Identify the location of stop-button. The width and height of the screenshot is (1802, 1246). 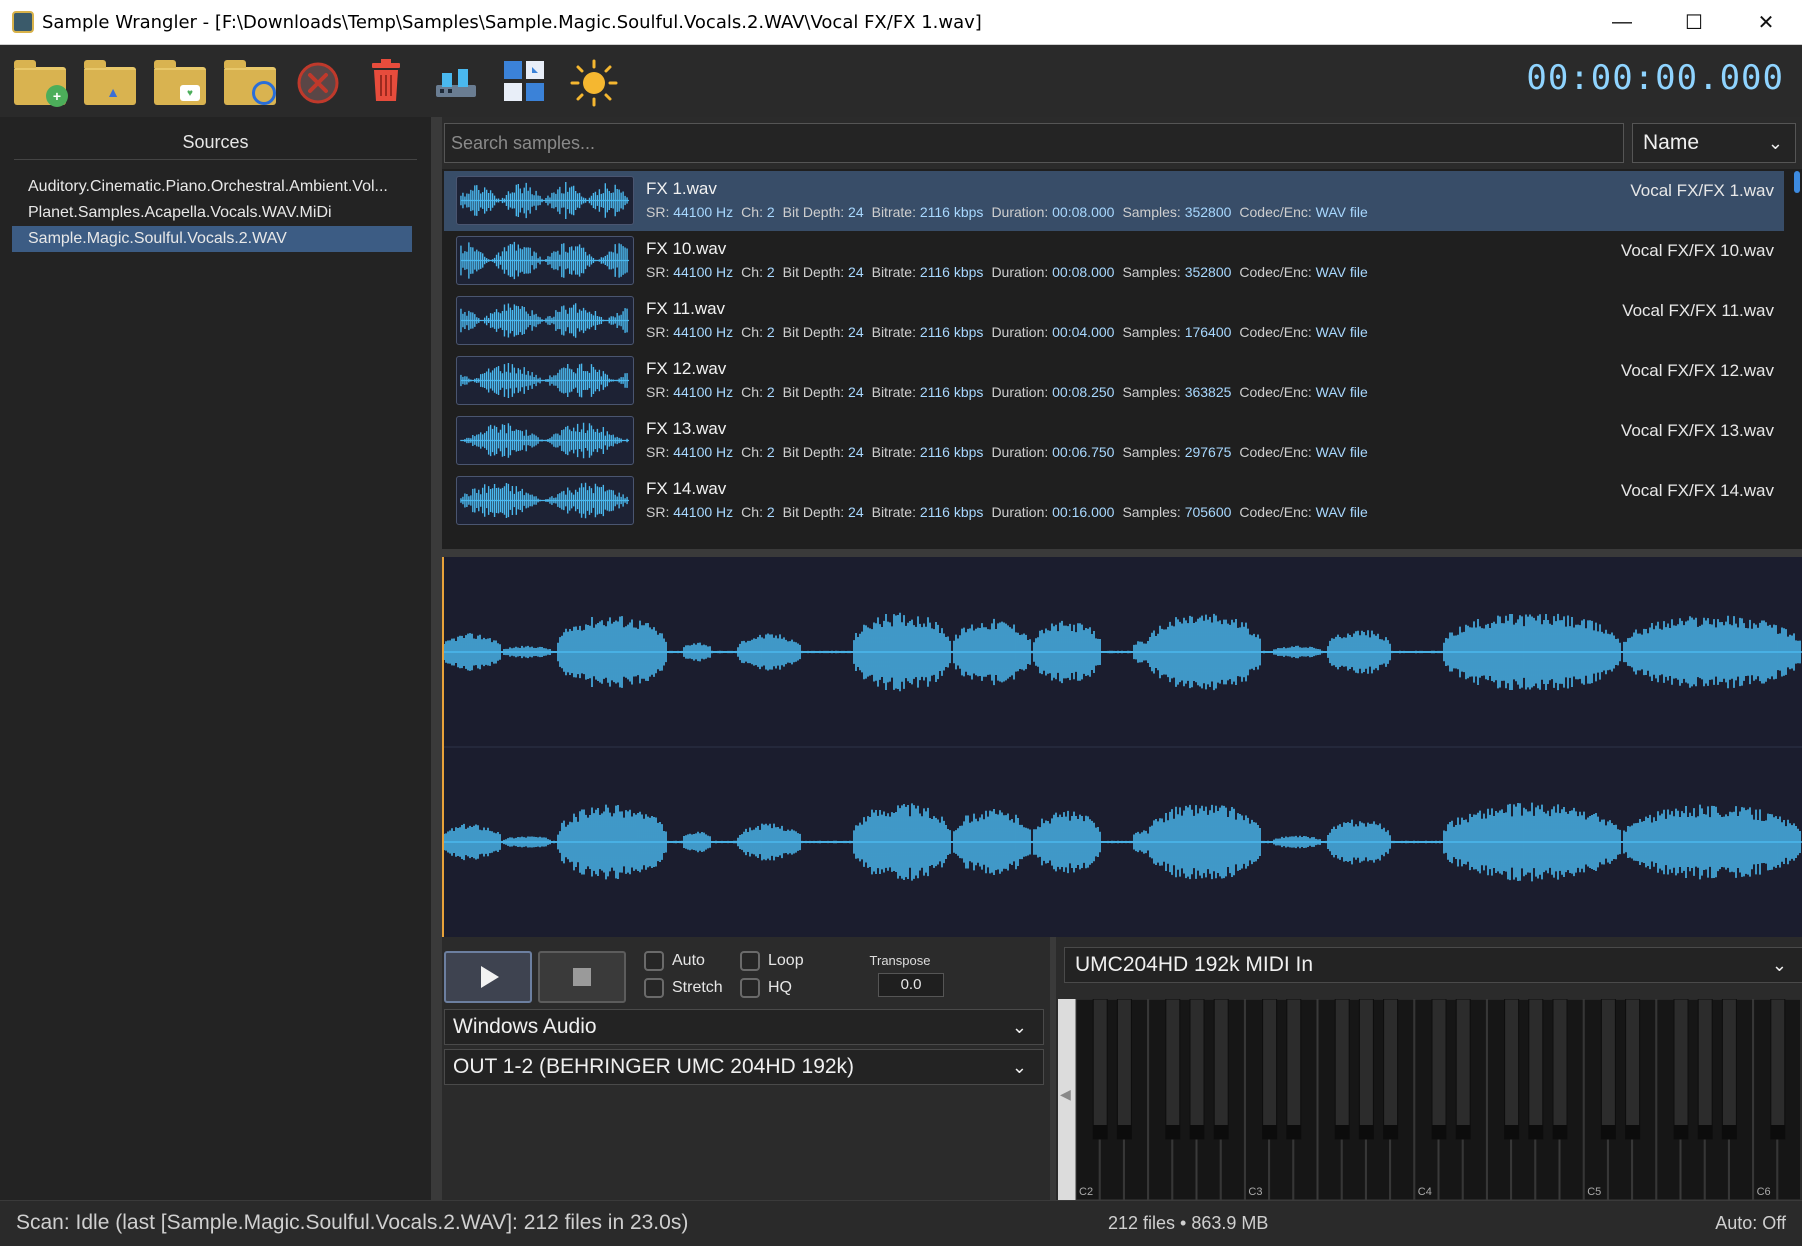
(582, 977).